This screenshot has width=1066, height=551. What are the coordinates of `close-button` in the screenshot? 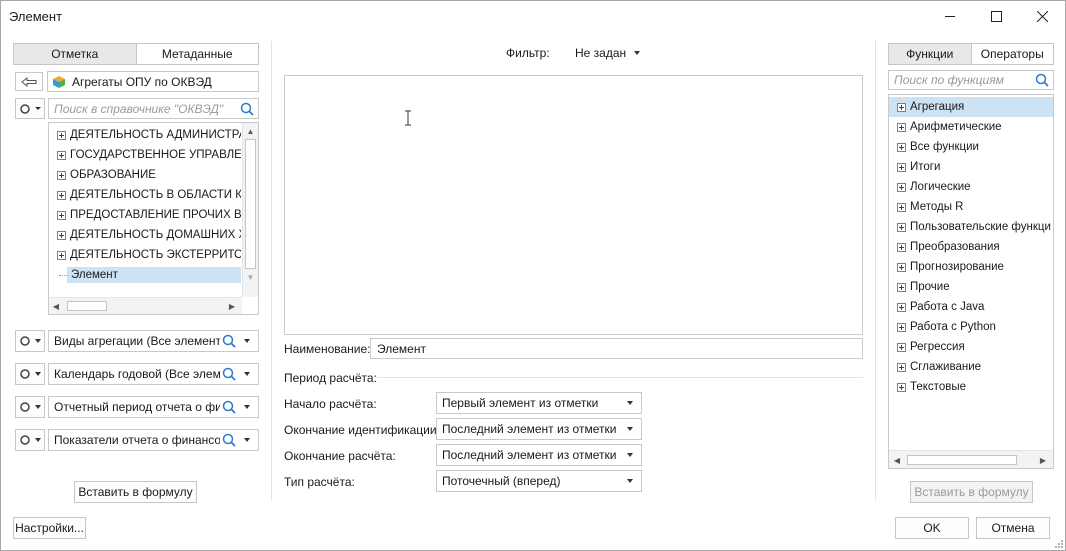 It's located at (1042, 16).